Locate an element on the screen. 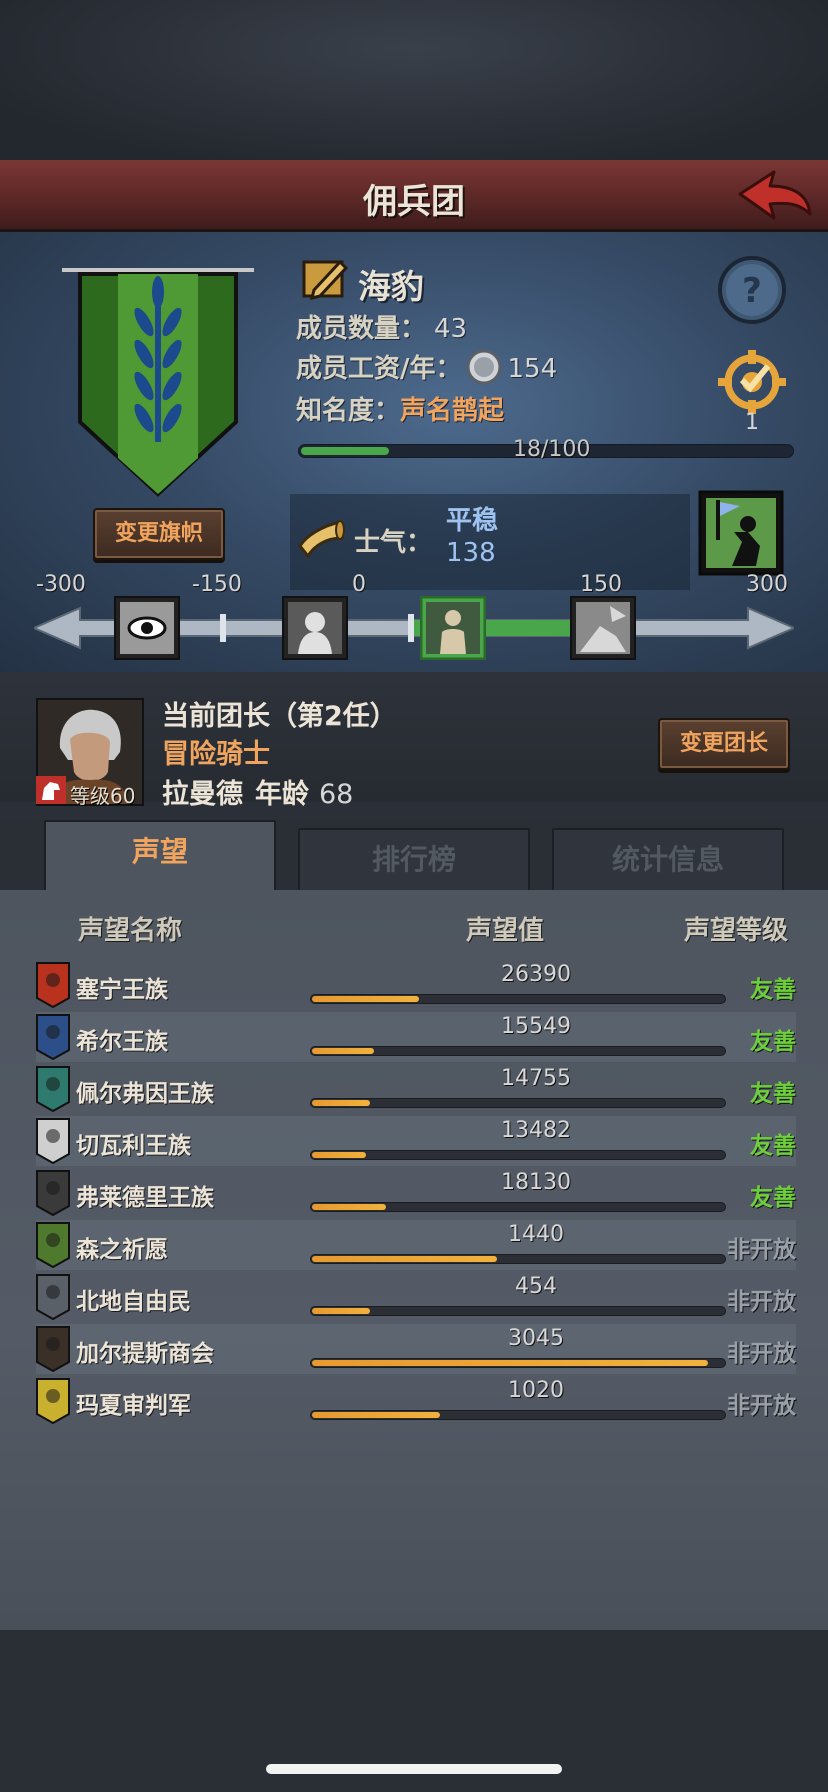 This screenshot has width=828, height=1792. faction-name: 森之祈愿 is located at coordinates (122, 1250).